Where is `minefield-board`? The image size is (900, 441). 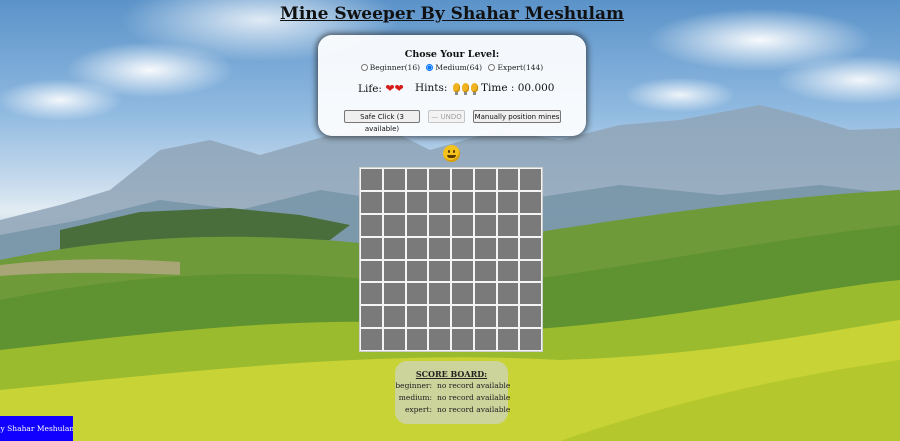 minefield-board is located at coordinates (451, 259).